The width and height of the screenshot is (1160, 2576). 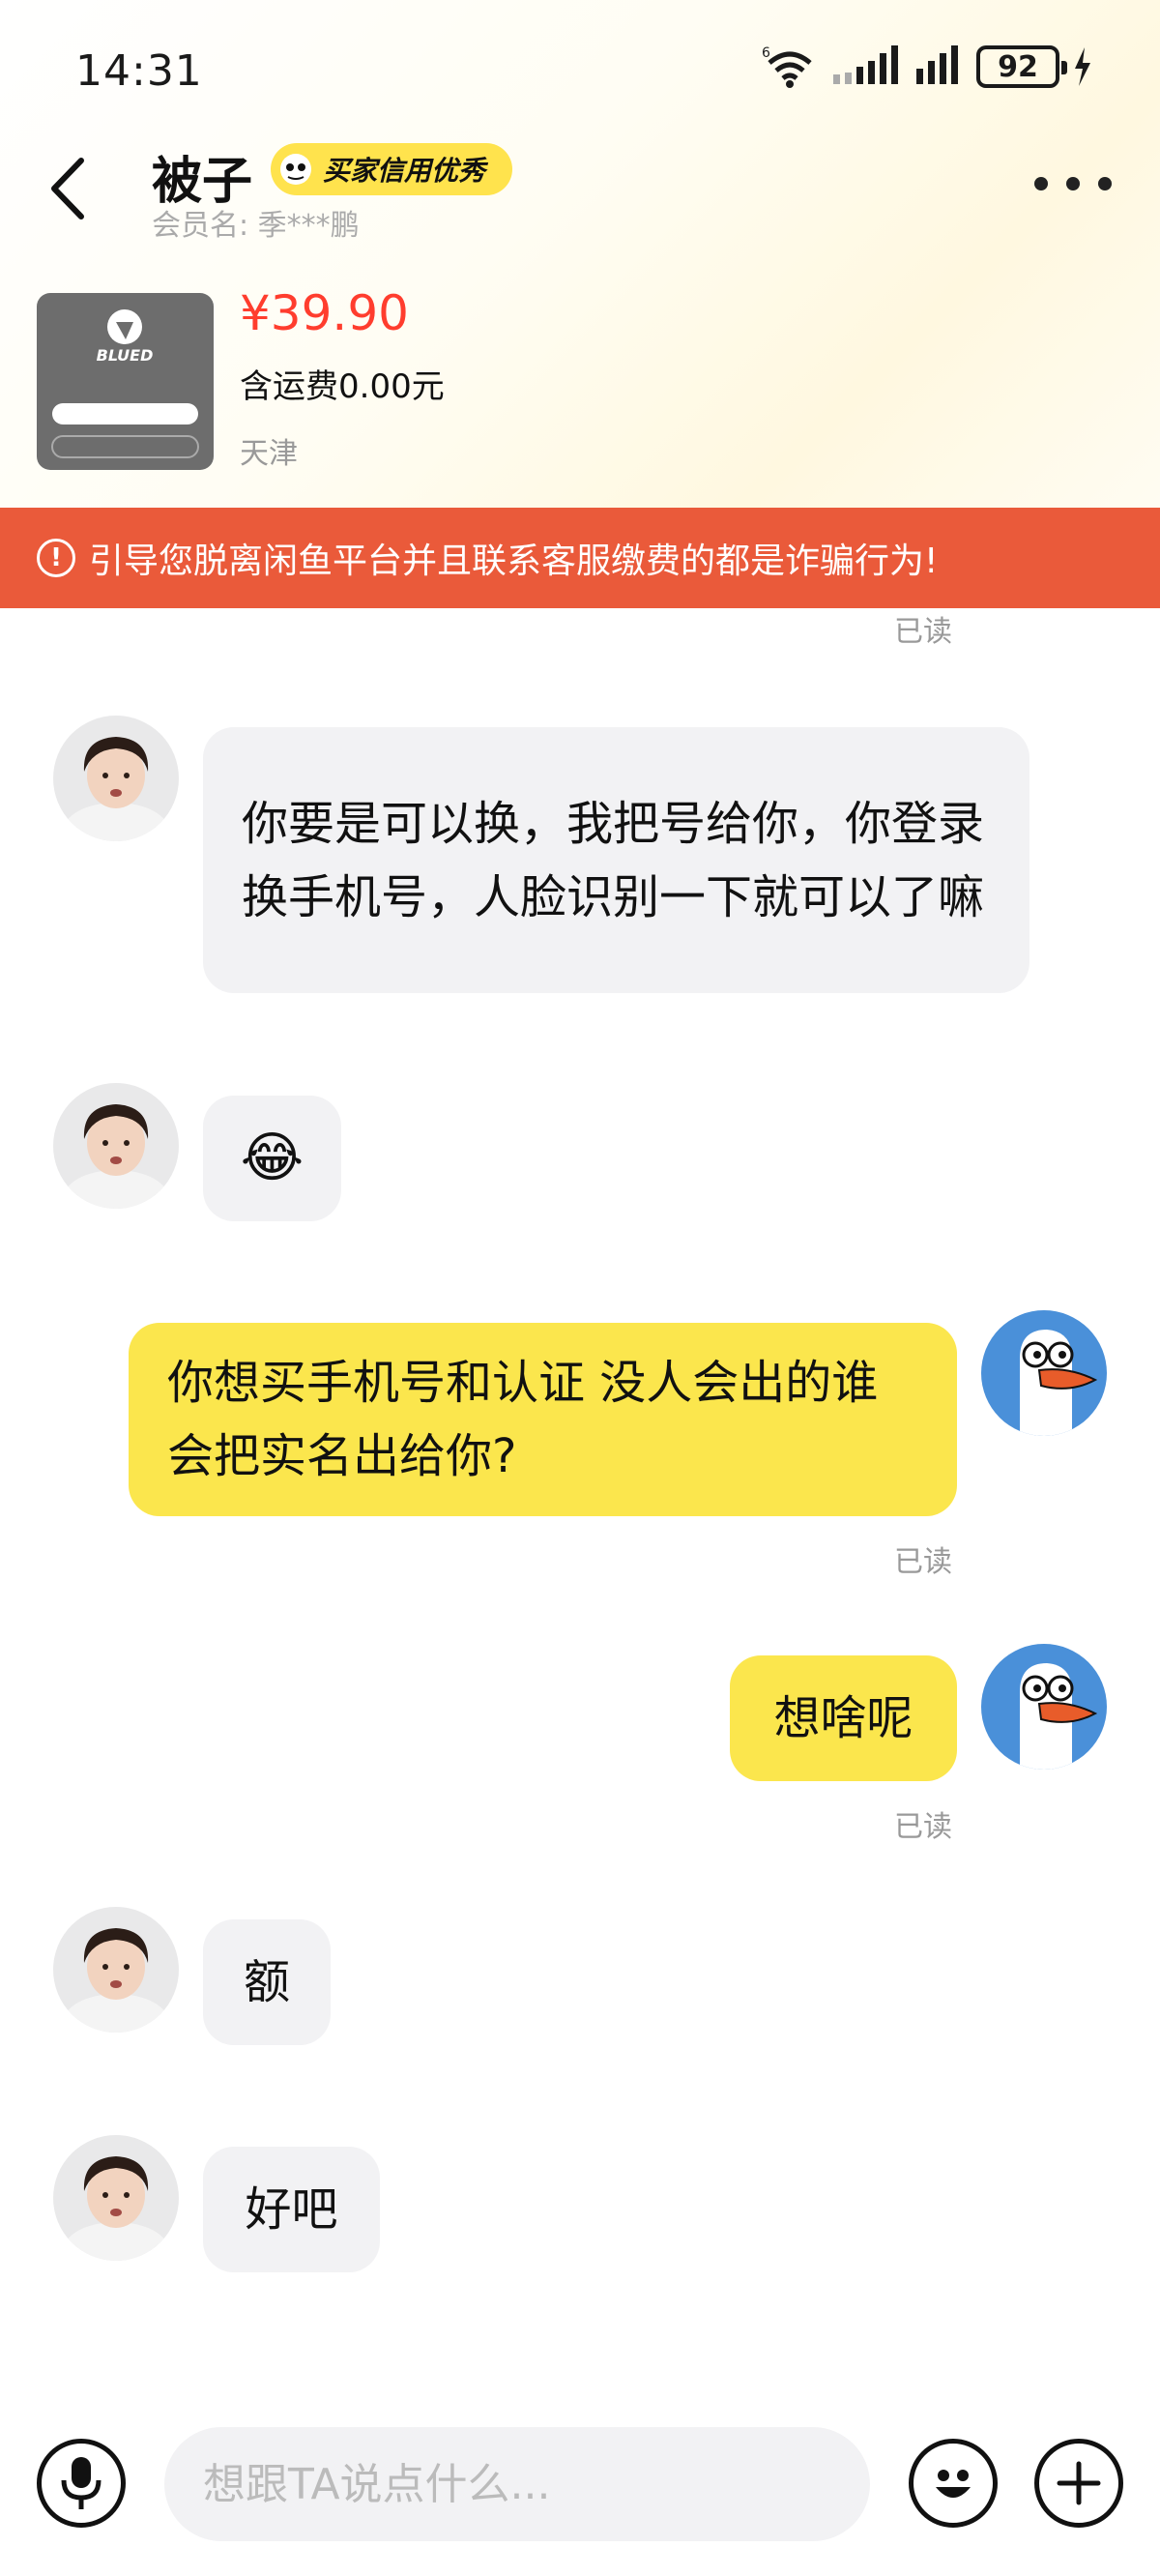 I want to click on message-text: 好吧, so click(x=291, y=2209).